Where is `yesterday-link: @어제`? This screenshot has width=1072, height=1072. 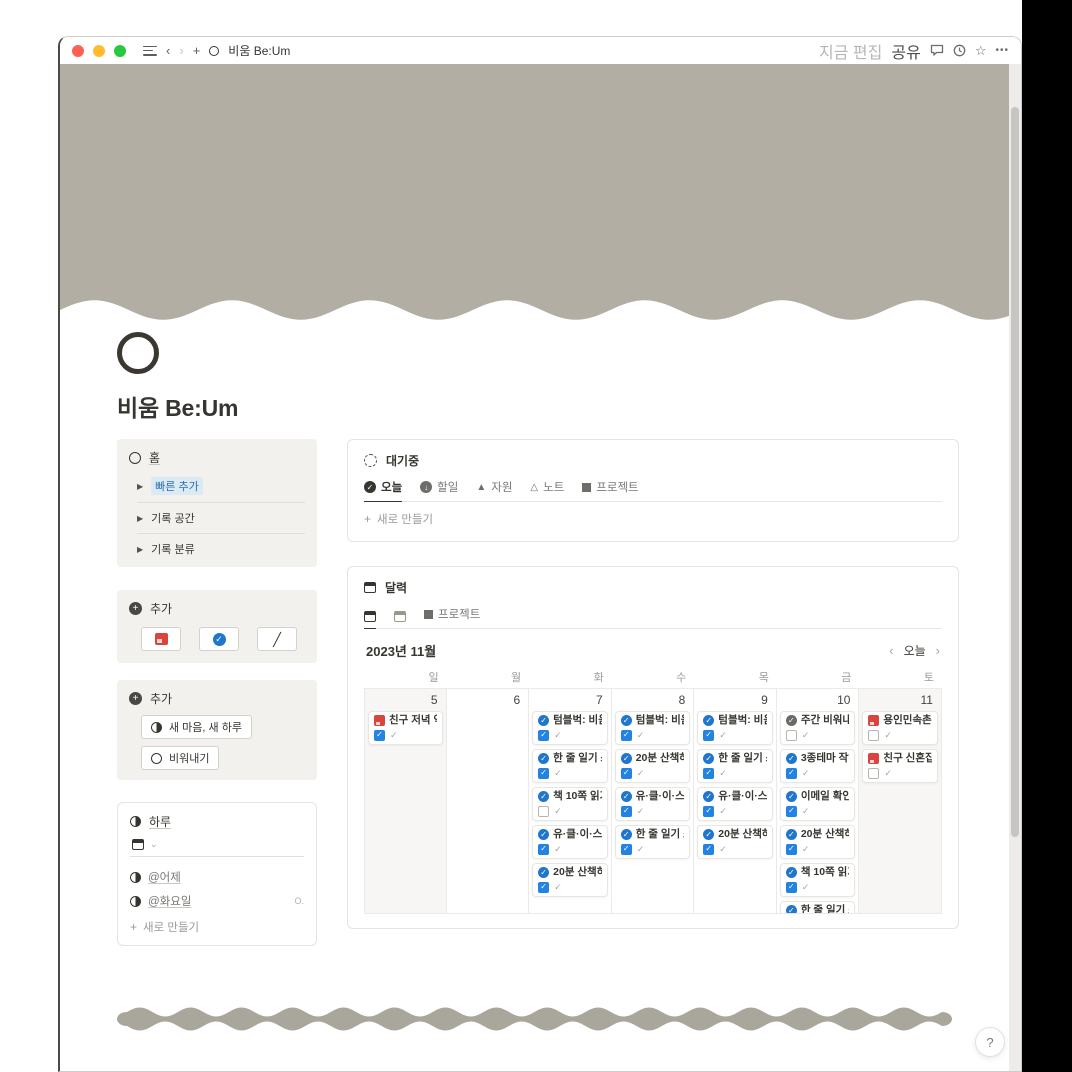
yesterday-link: @어제 is located at coordinates (164, 877).